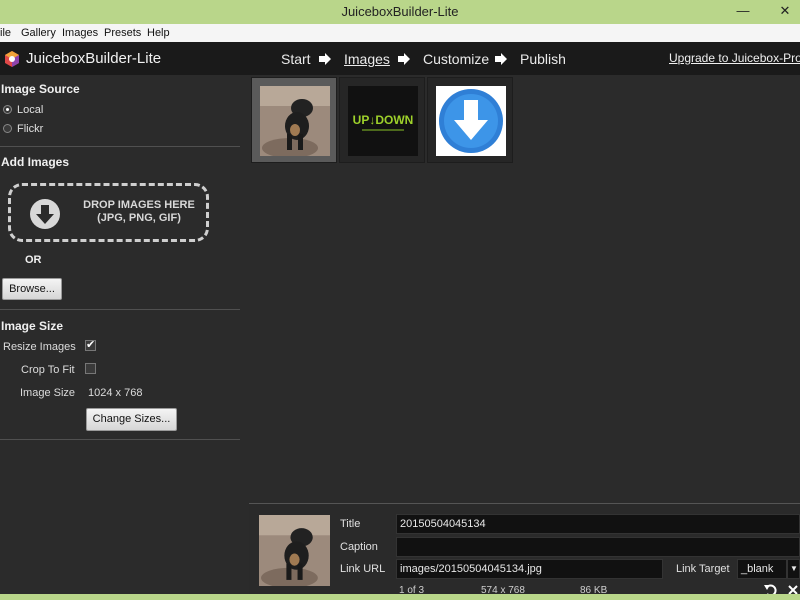 This screenshot has width=800, height=600. I want to click on title-bar: JuiceboxBuilder-Lite — ✕, so click(400, 12).